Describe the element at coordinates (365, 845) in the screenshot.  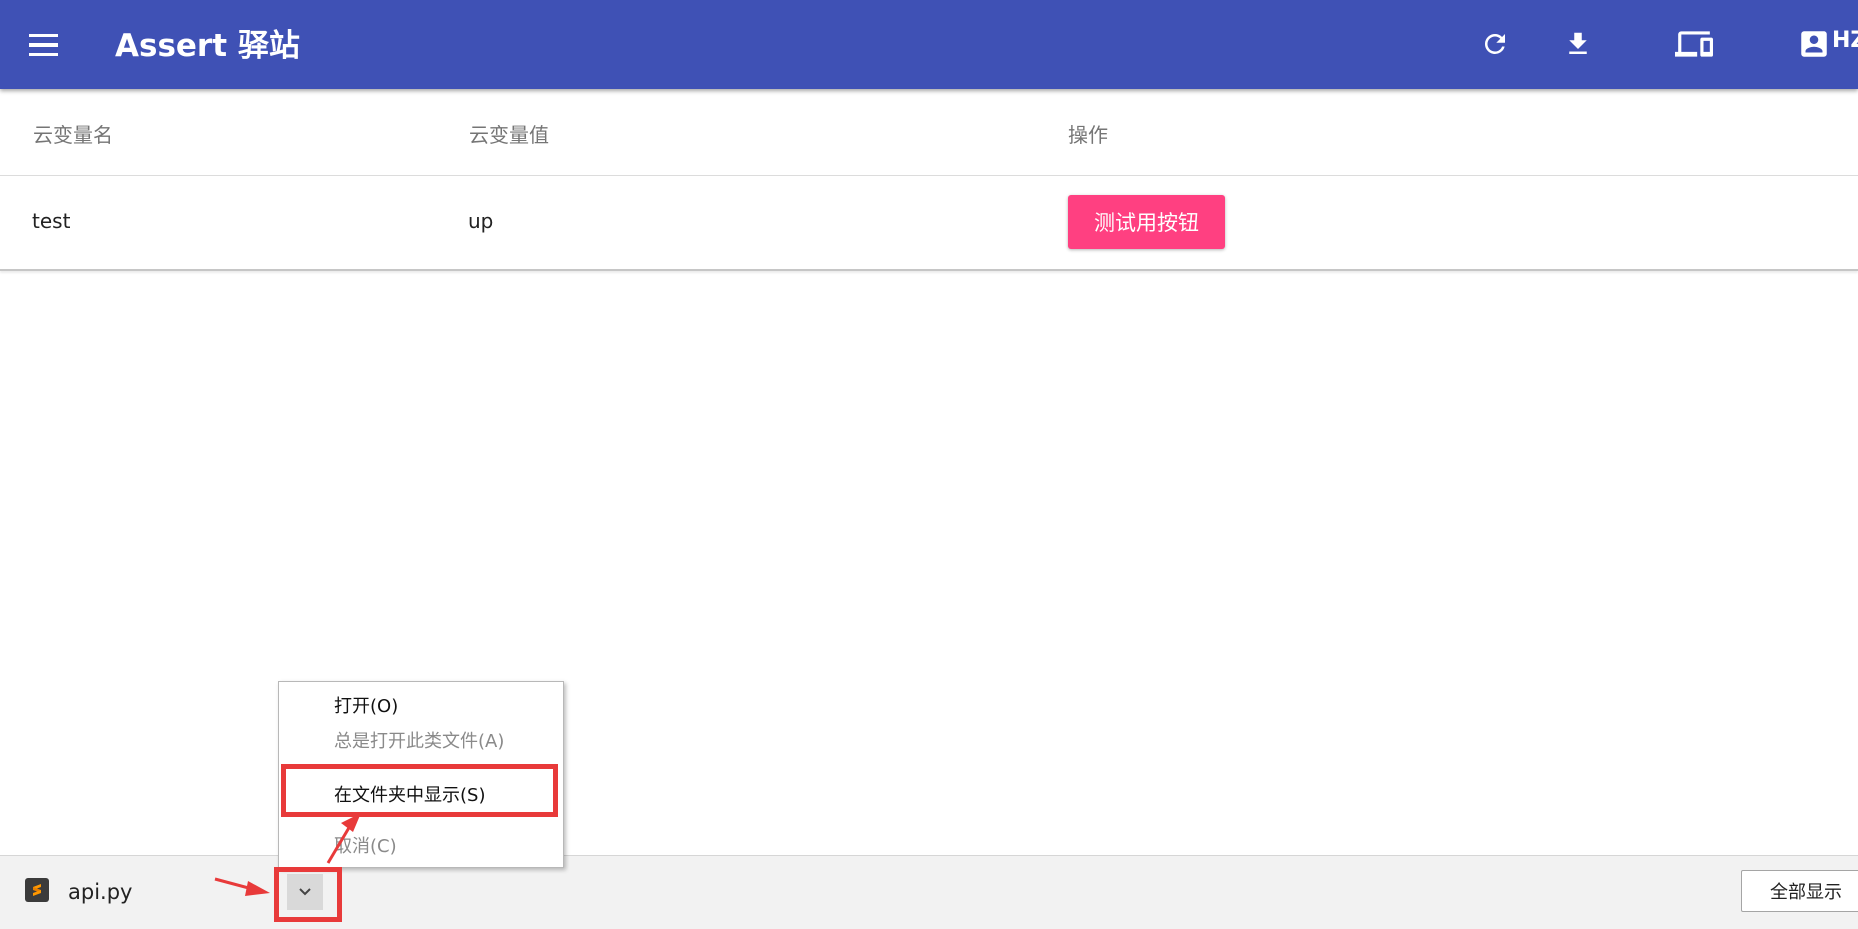
I see `menu-item-cancel: 取消(C)` at that location.